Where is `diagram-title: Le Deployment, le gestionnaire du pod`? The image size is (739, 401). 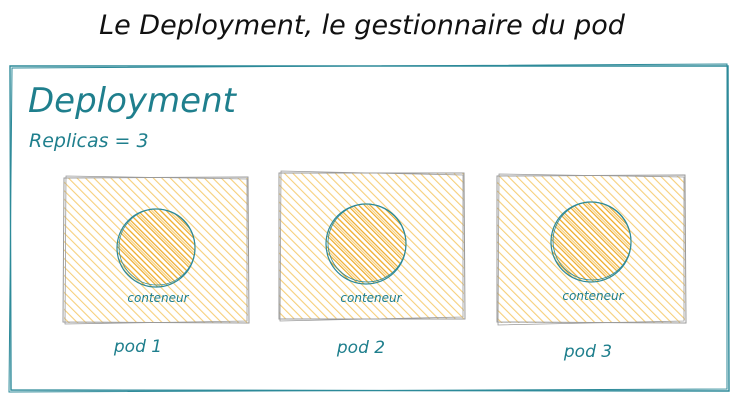 diagram-title: Le Deployment, le gestionnaire du pod is located at coordinates (362, 25).